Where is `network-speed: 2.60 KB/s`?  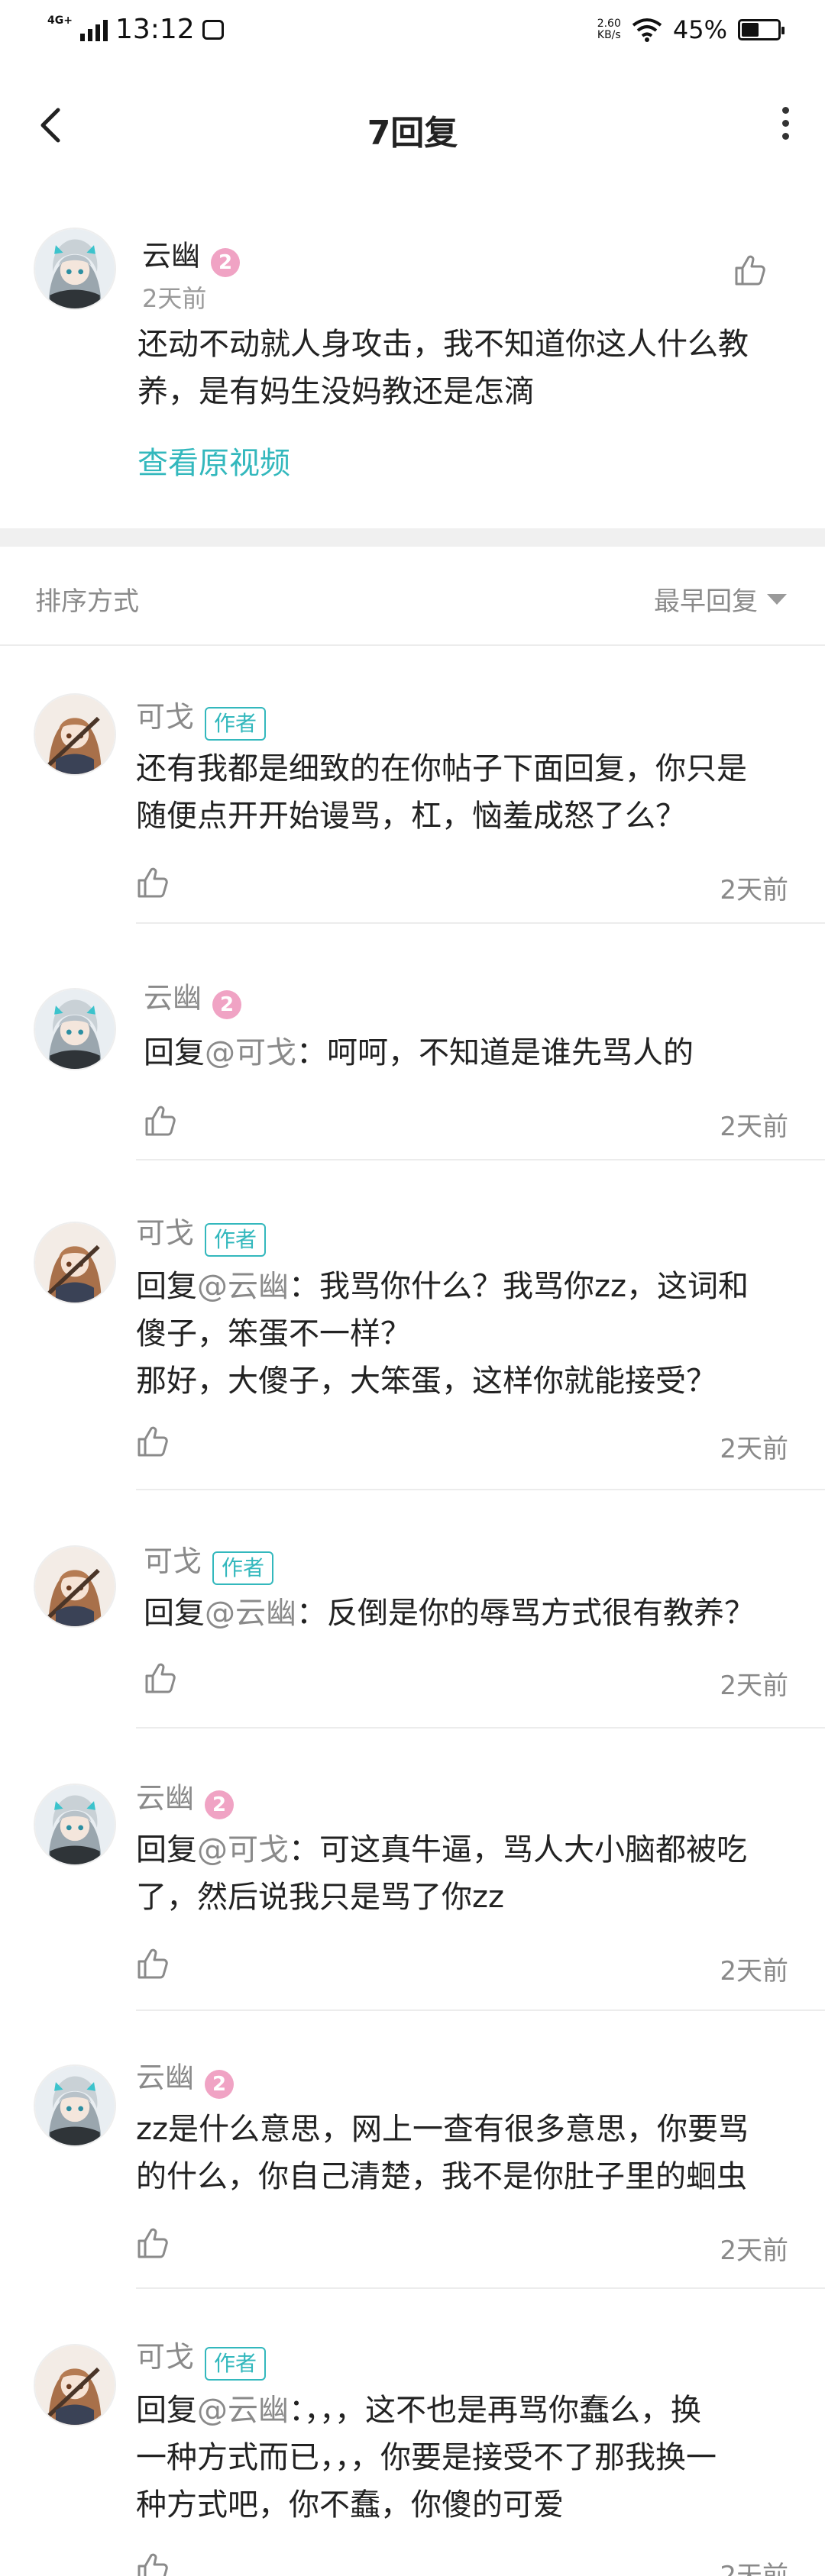 network-speed: 2.60 KB/s is located at coordinates (609, 29).